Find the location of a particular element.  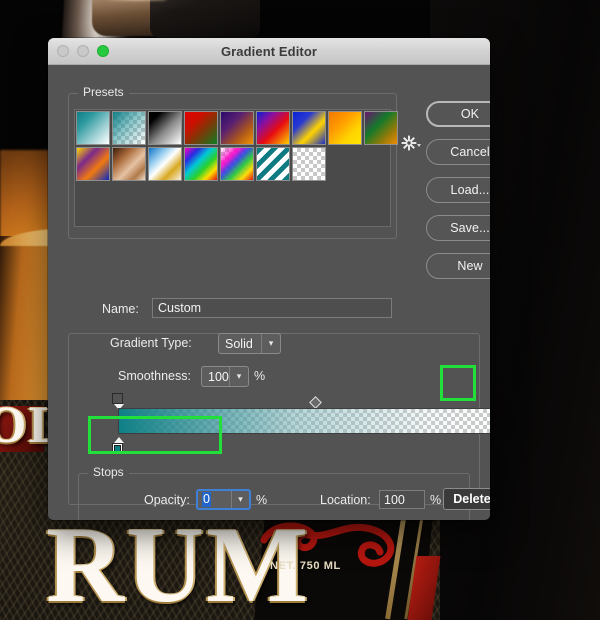

location-top-label: Location: is located at coordinates (345, 500).